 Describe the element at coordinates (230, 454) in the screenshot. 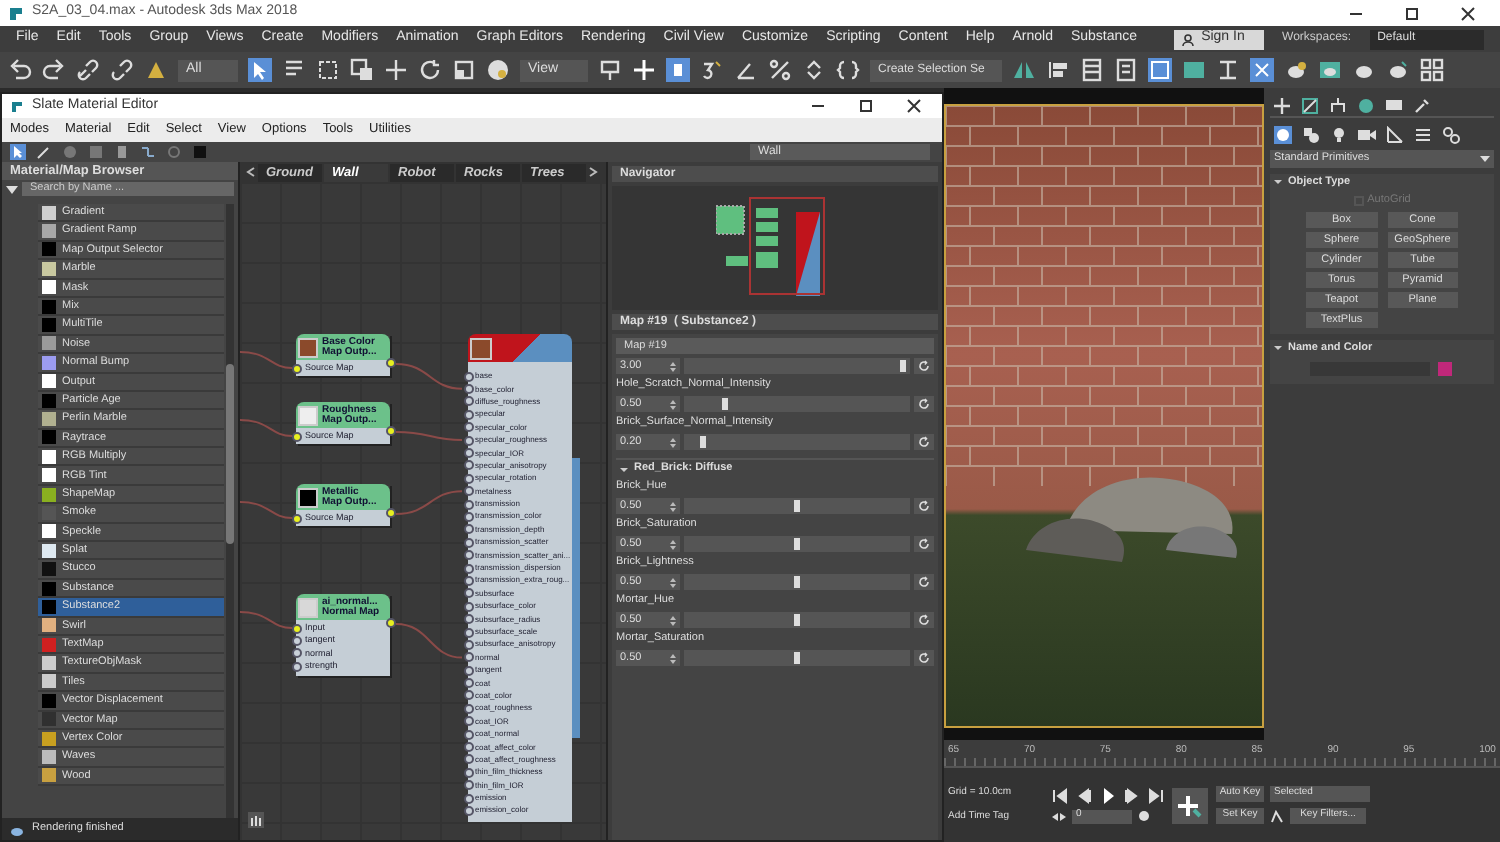

I see `scrollbar-thumb` at that location.